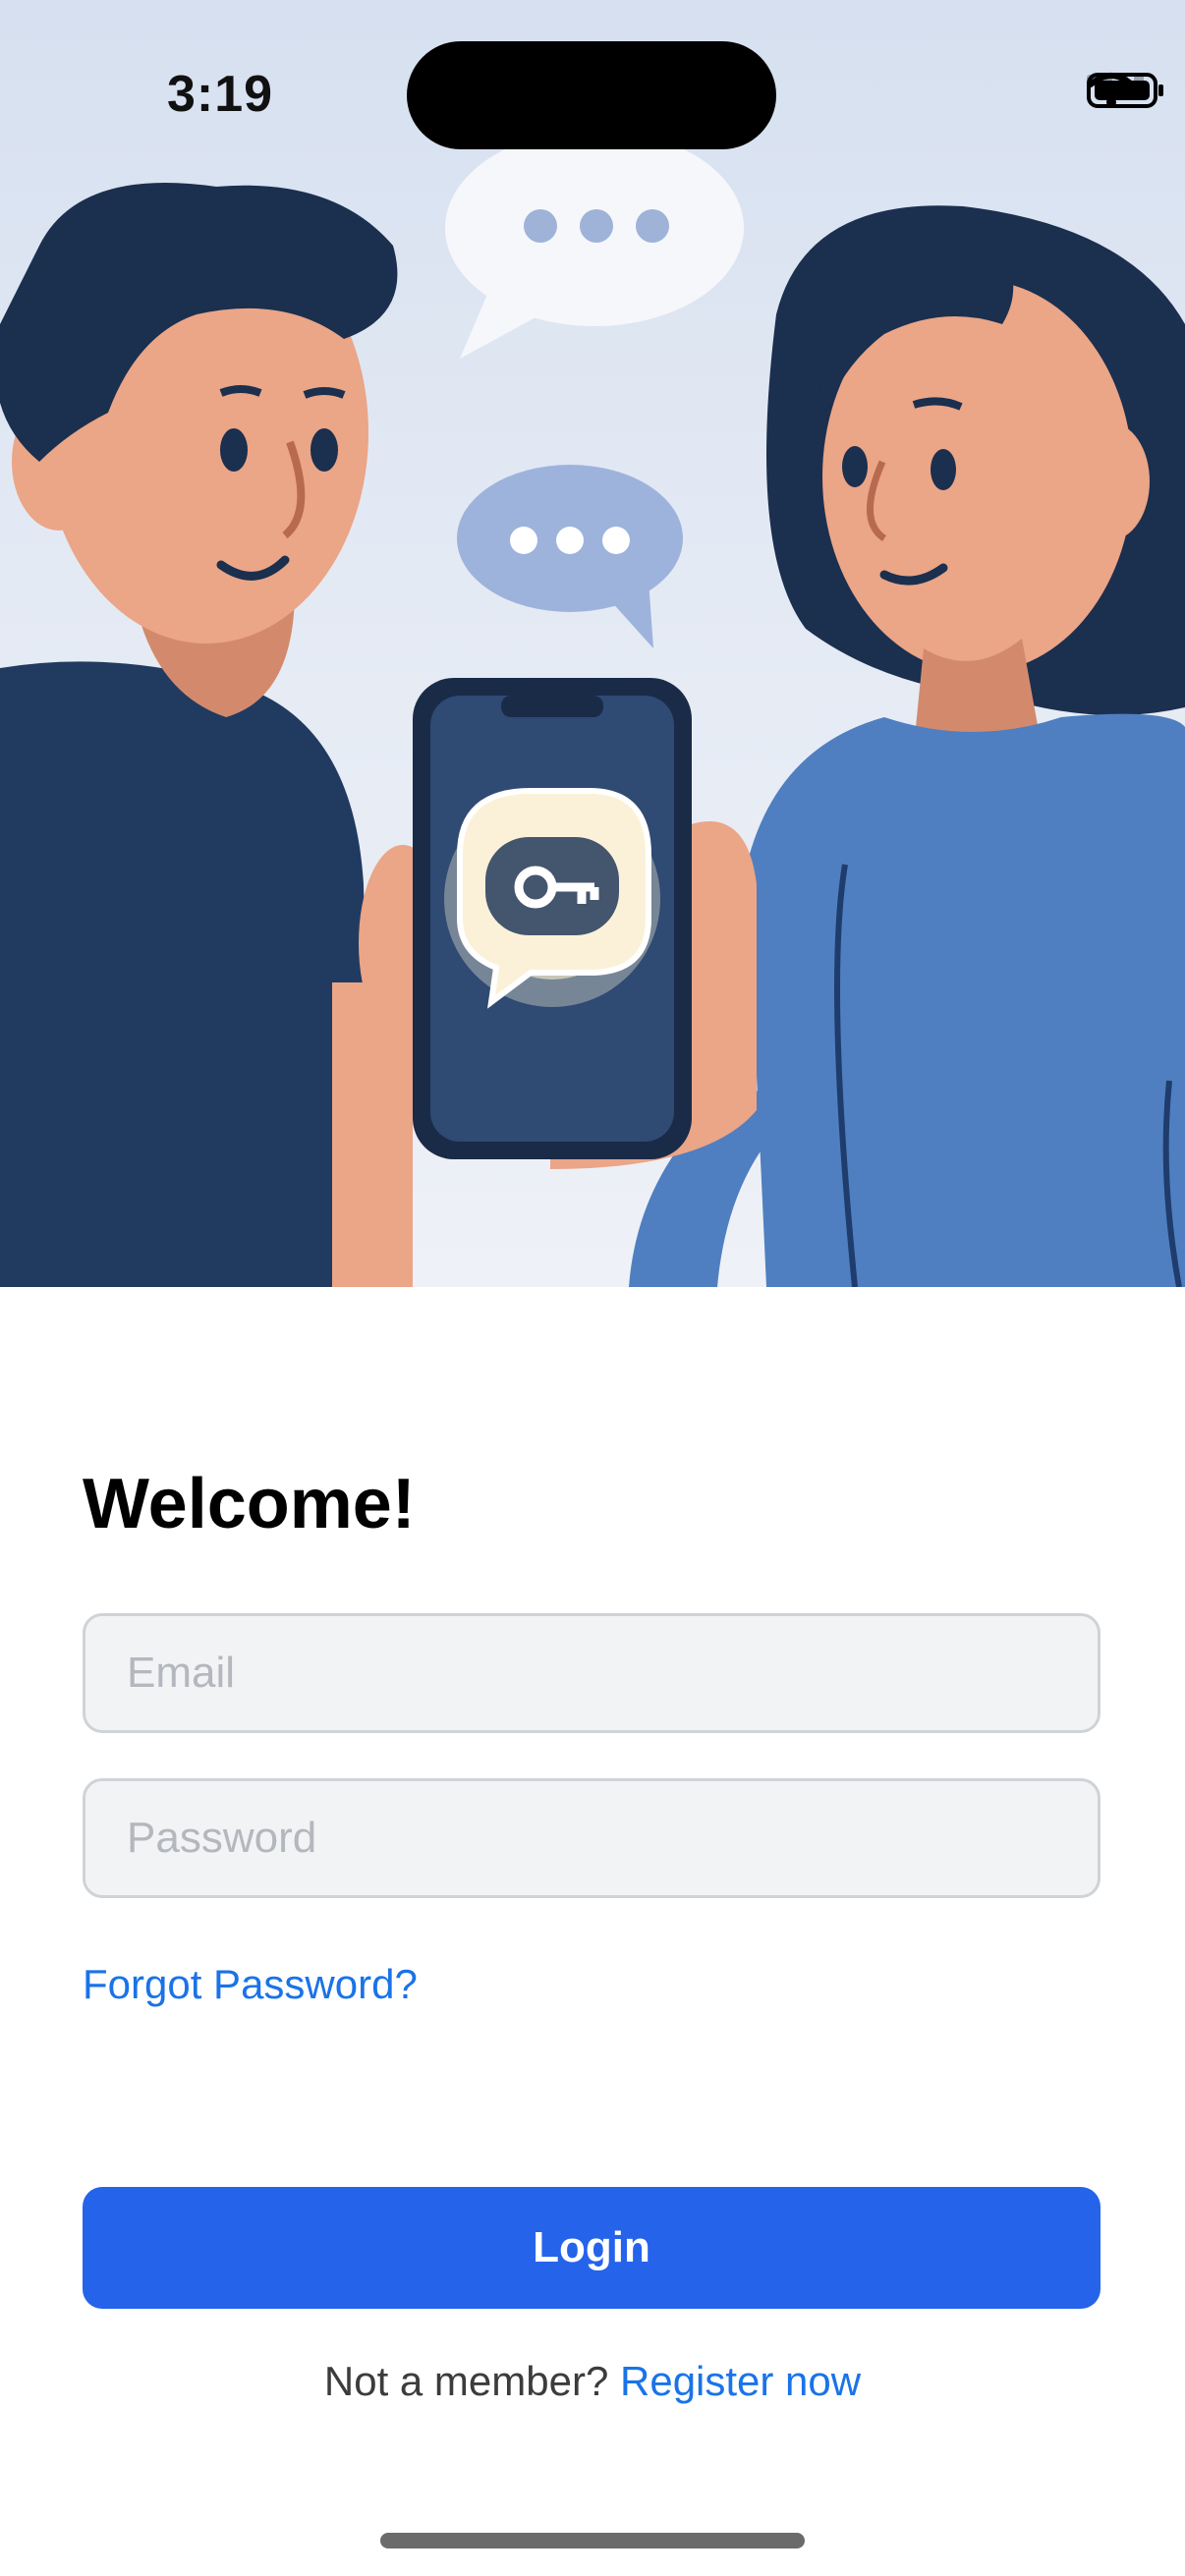 The image size is (1185, 2576). Describe the element at coordinates (558, 923) in the screenshot. I see `phone-illustration` at that location.